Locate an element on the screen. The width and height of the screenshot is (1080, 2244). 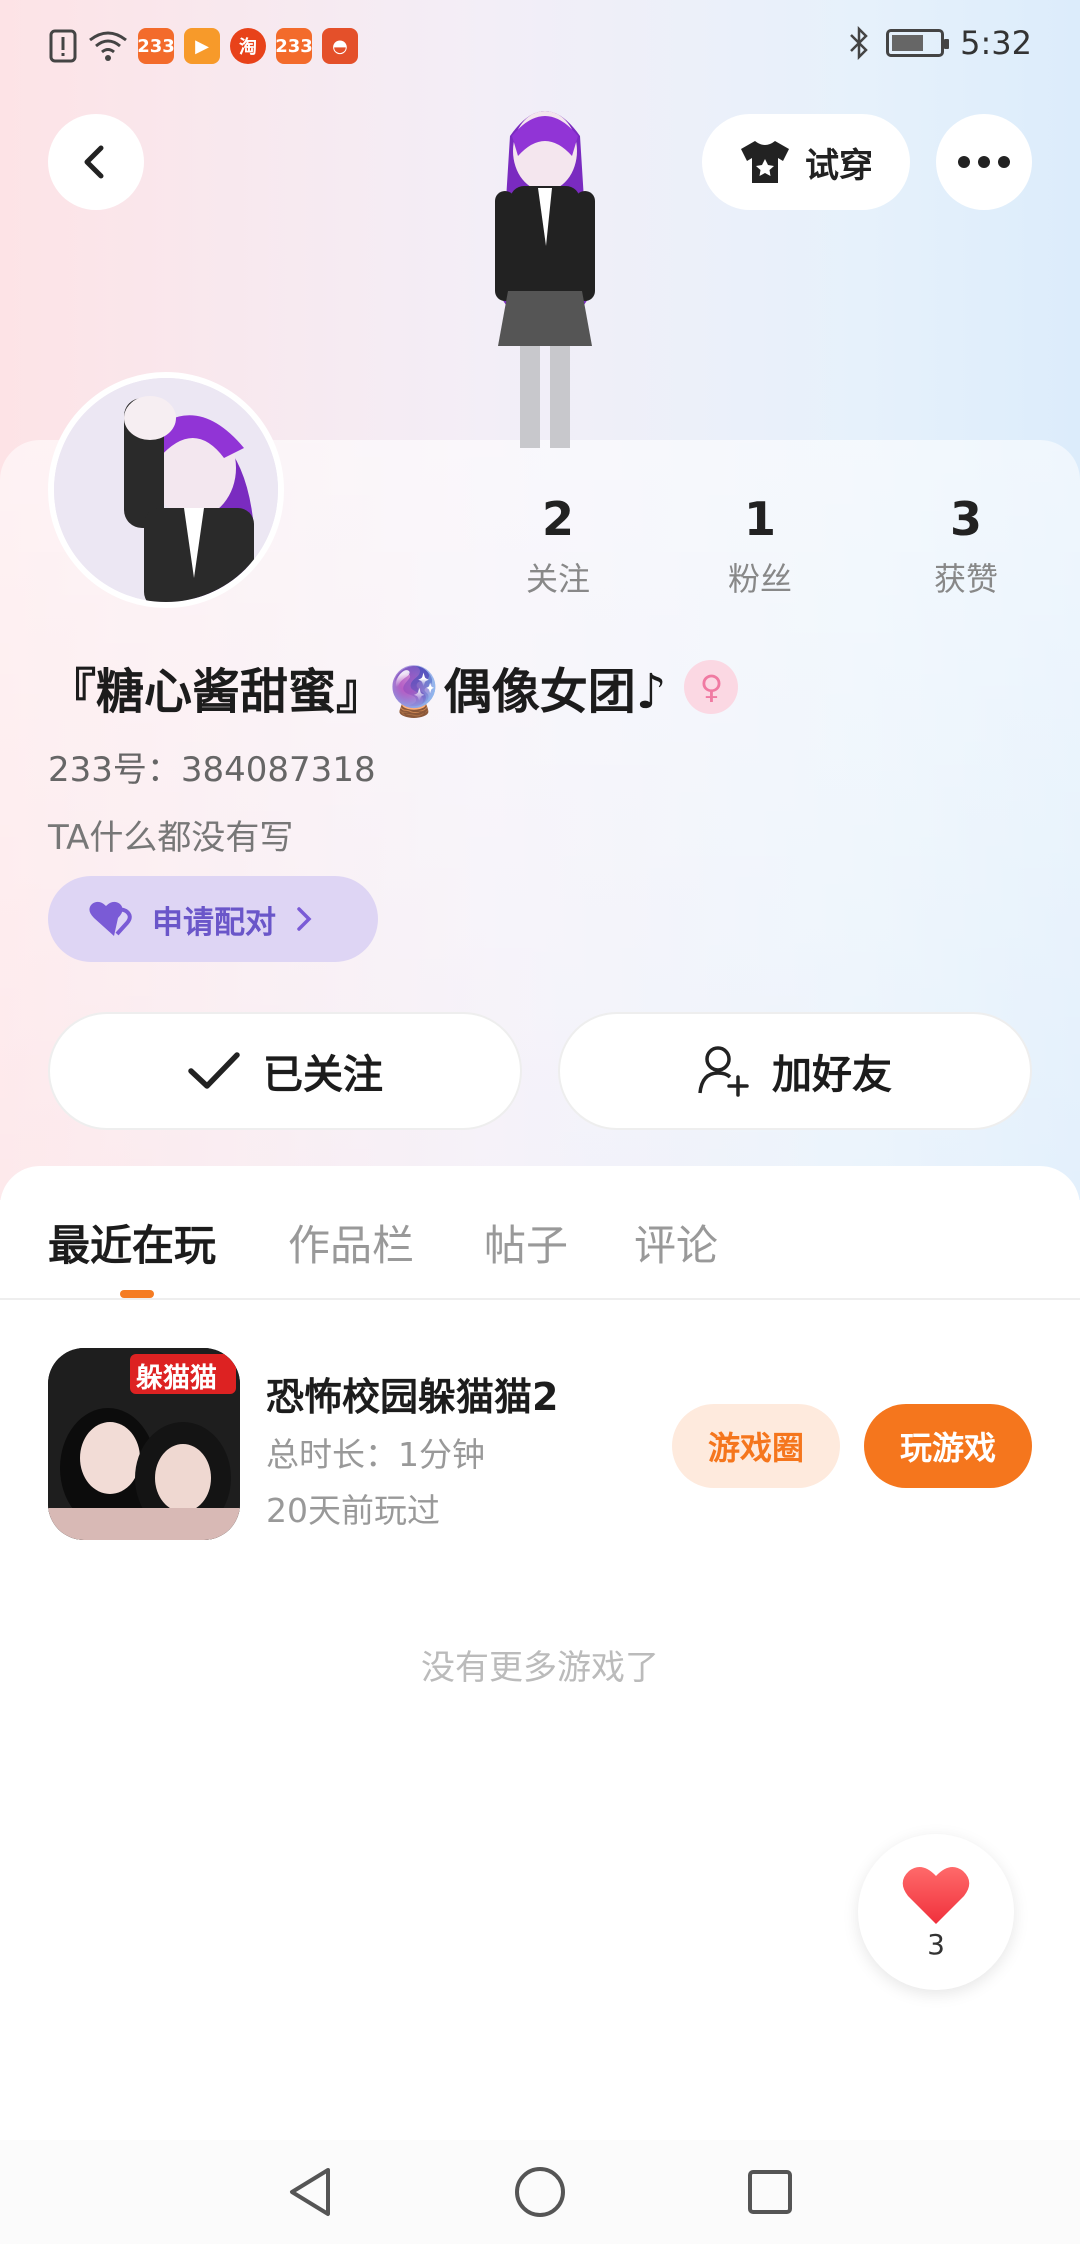
nav-home-button is located at coordinates (540, 2192).